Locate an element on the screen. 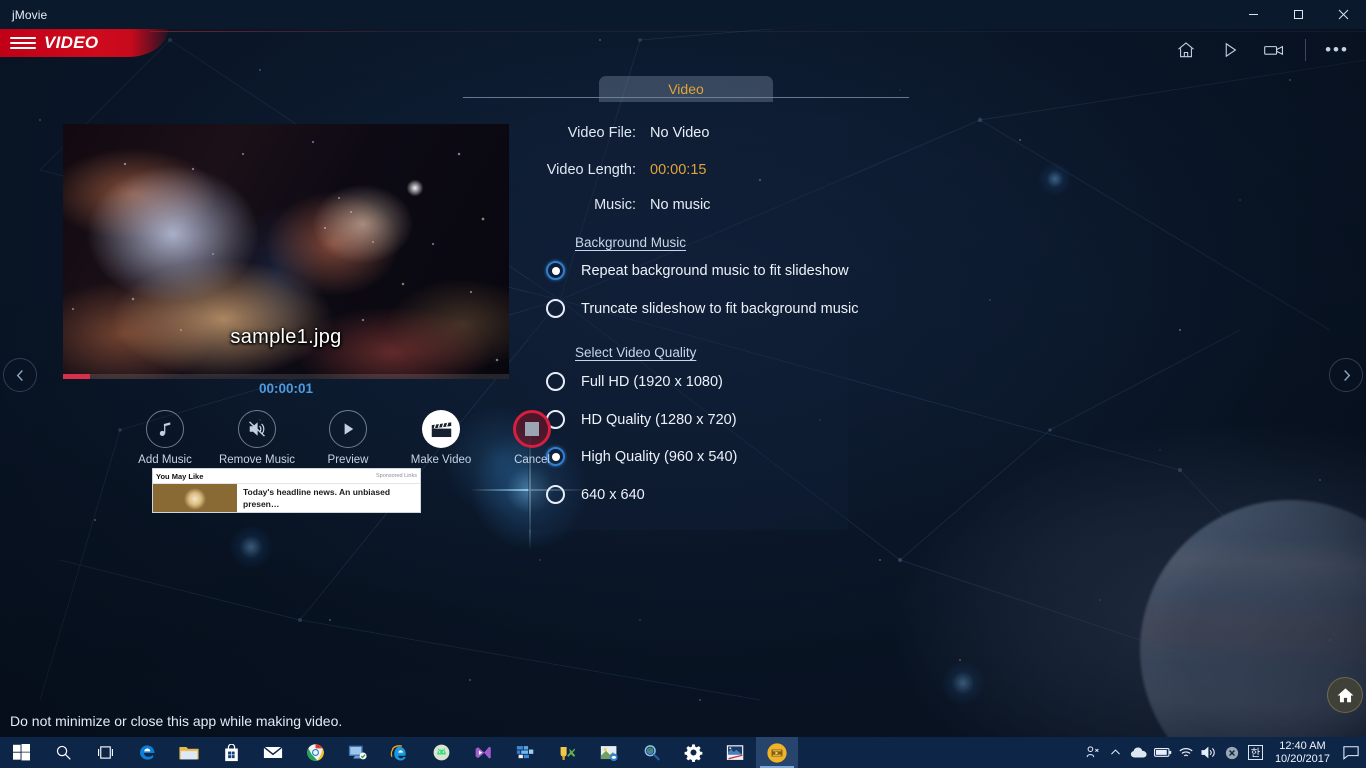 This screenshot has width=1366, height=768. radio-repeat-background-music: Repeat background music to fit slideshow is located at coordinates (697, 270).